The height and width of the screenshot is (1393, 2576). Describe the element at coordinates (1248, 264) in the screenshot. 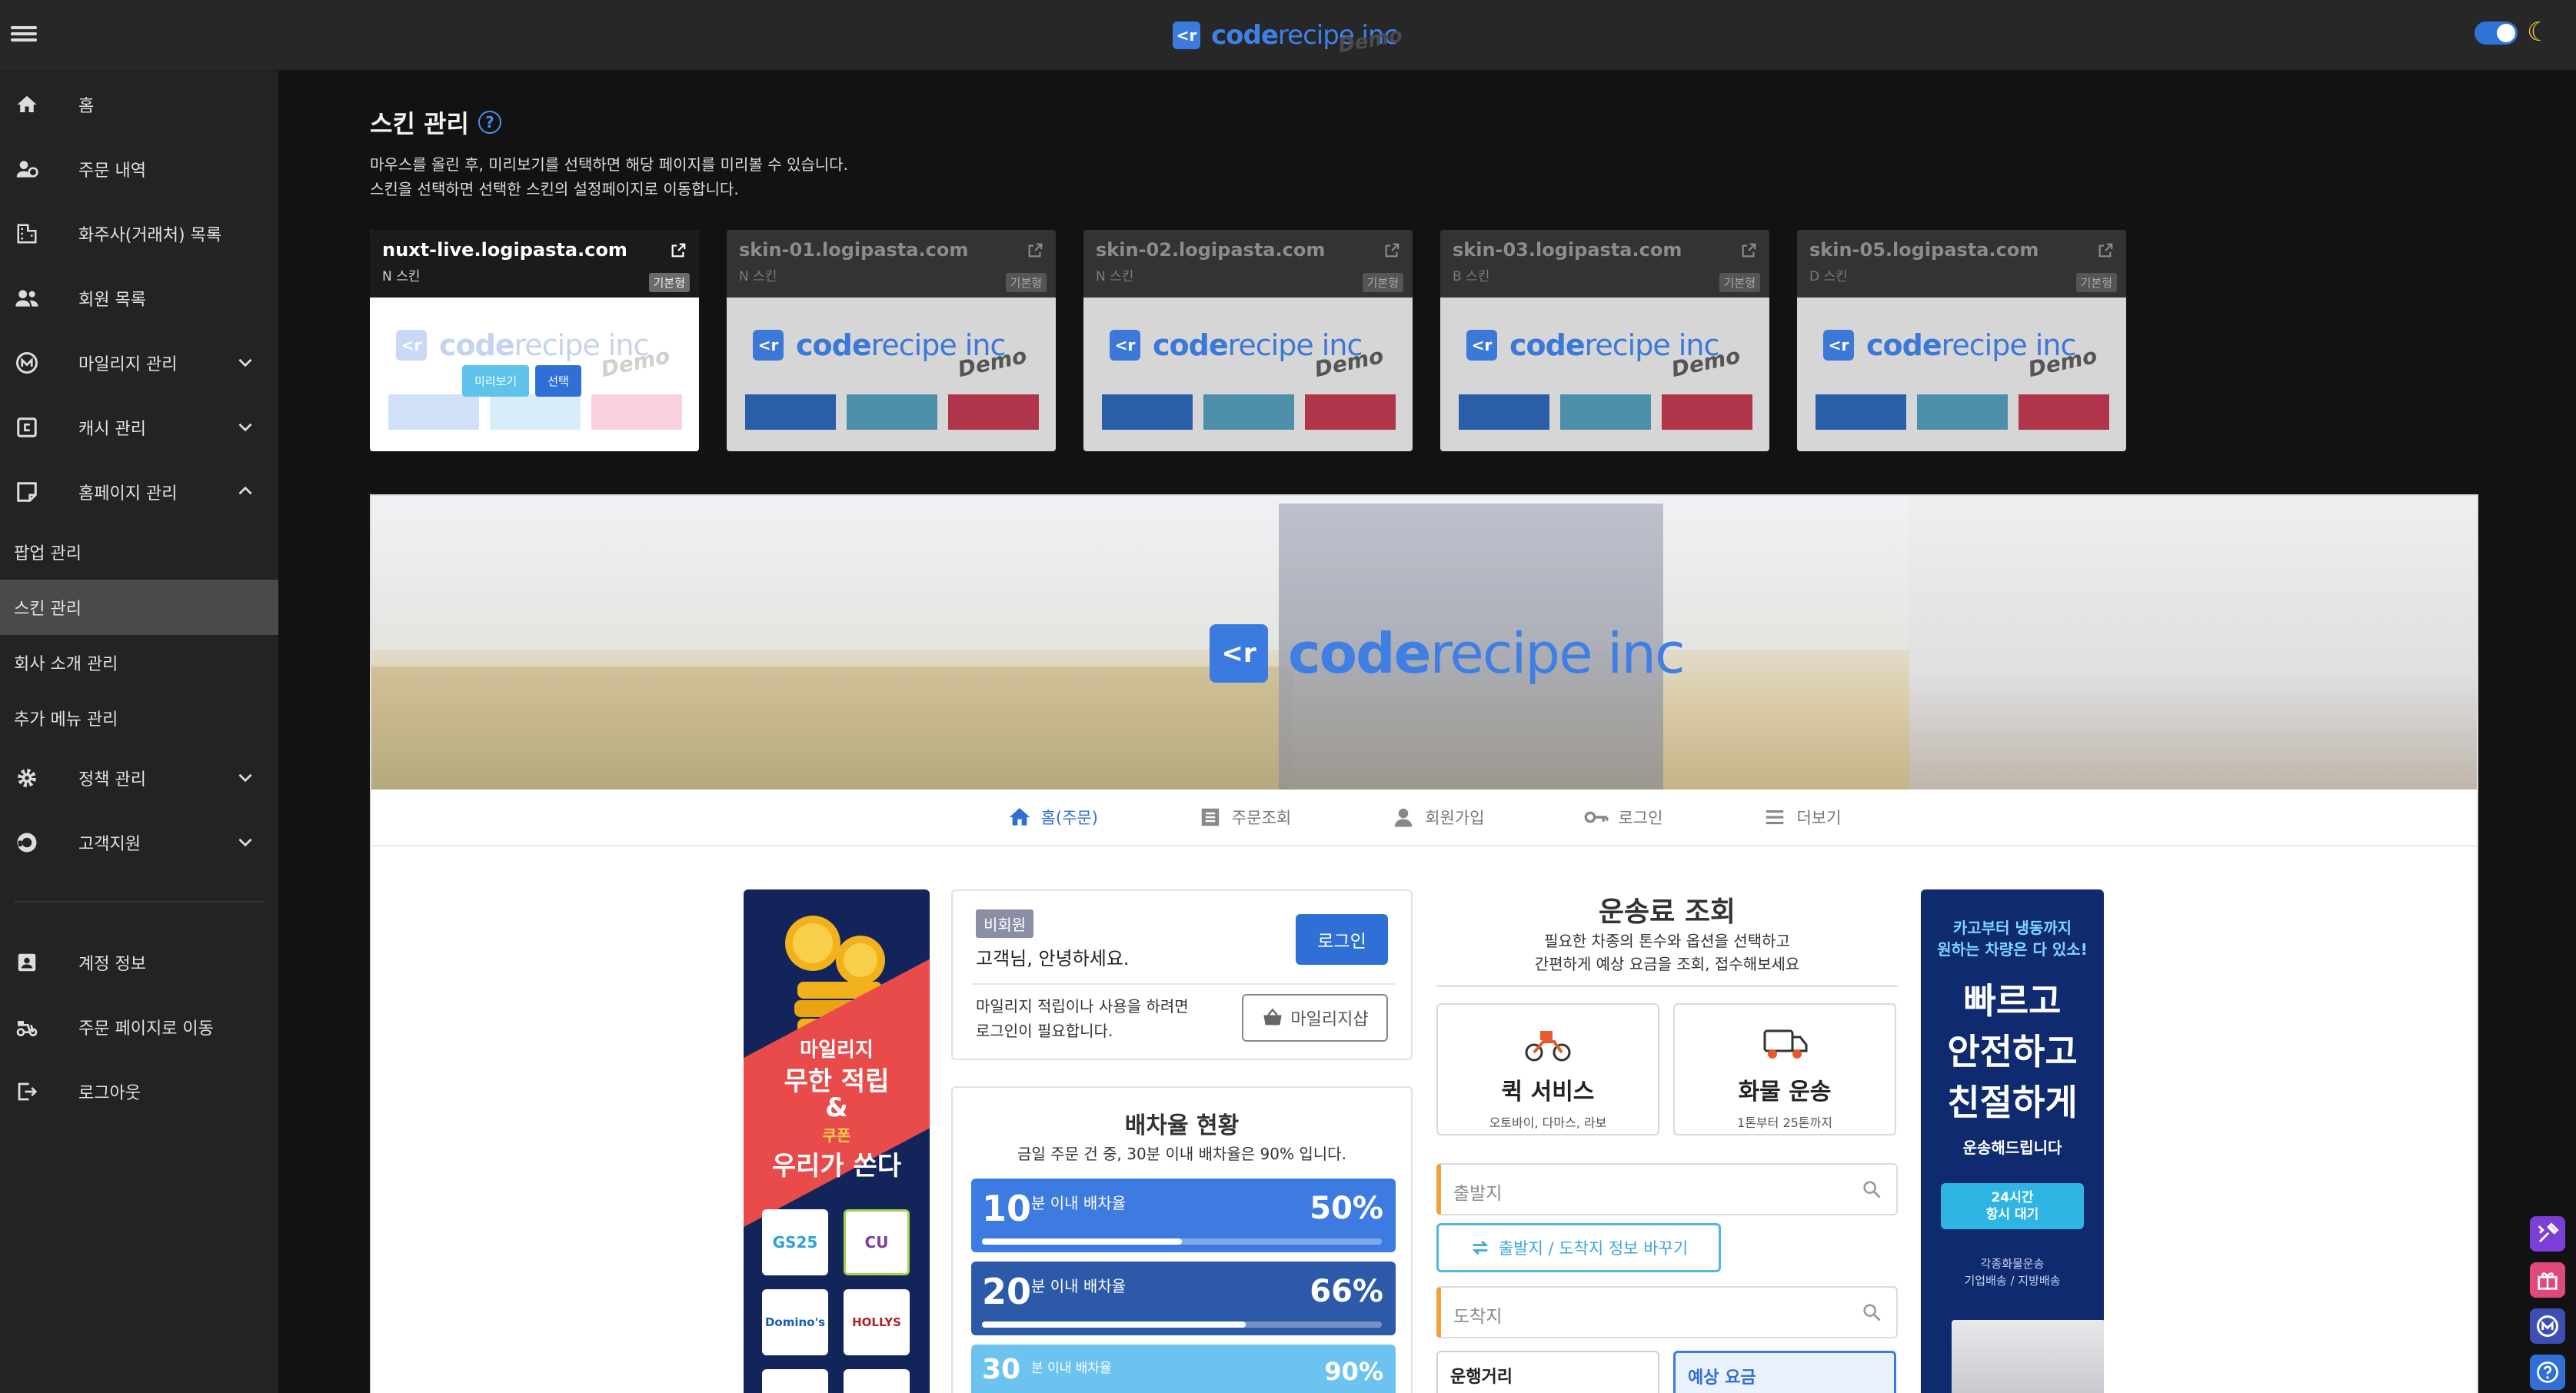

I see `skin-card-header: skin-02.logipasta.com N 스킨 기본형` at that location.